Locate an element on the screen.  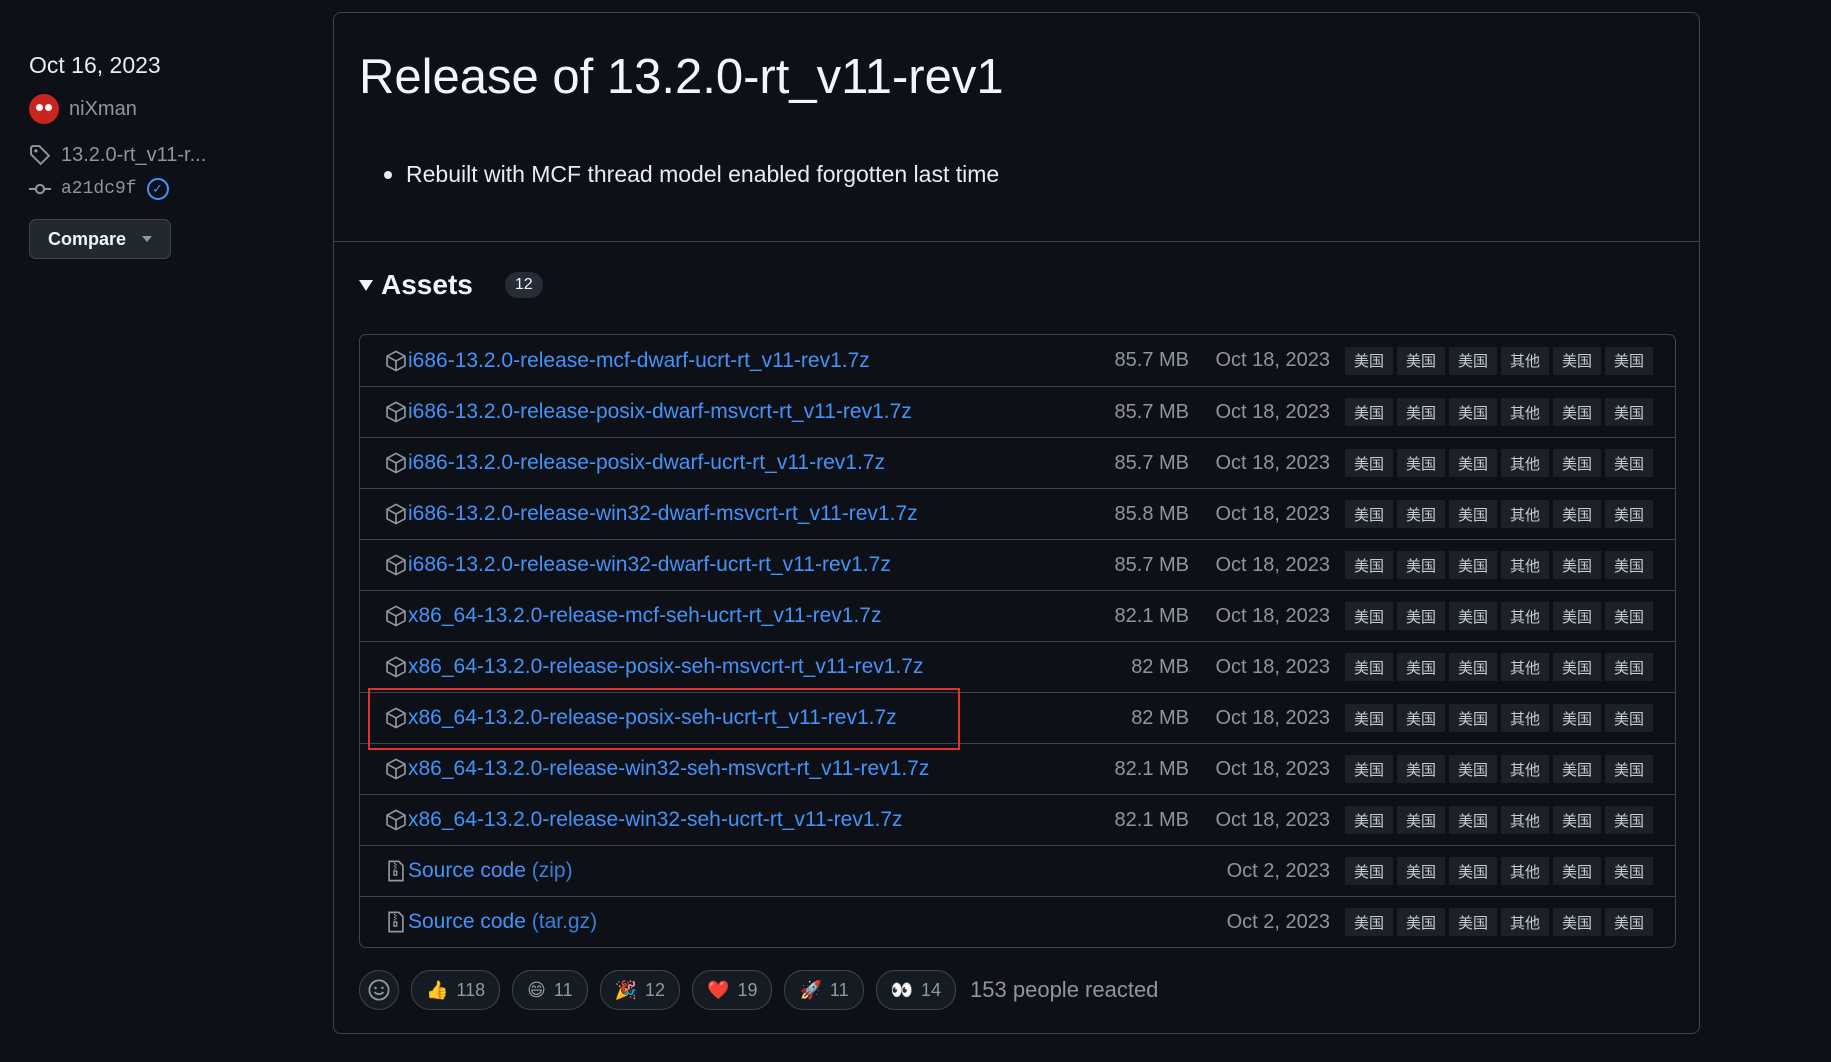
asset-link: Source code (tar.gz) is located at coordinates (502, 922).